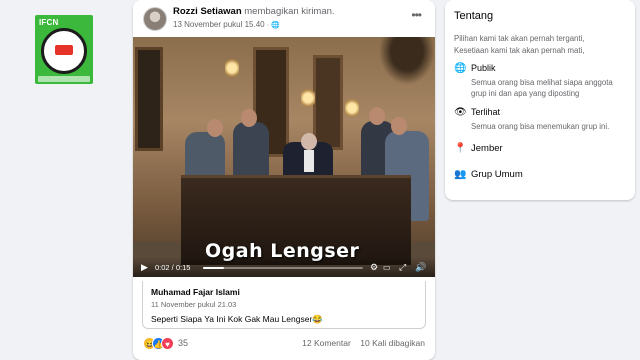 The height and width of the screenshot is (360, 640). Describe the element at coordinates (519, 50) in the screenshot. I see `about-description-line: Kesetiaan kami tak akan pernah mati,` at that location.